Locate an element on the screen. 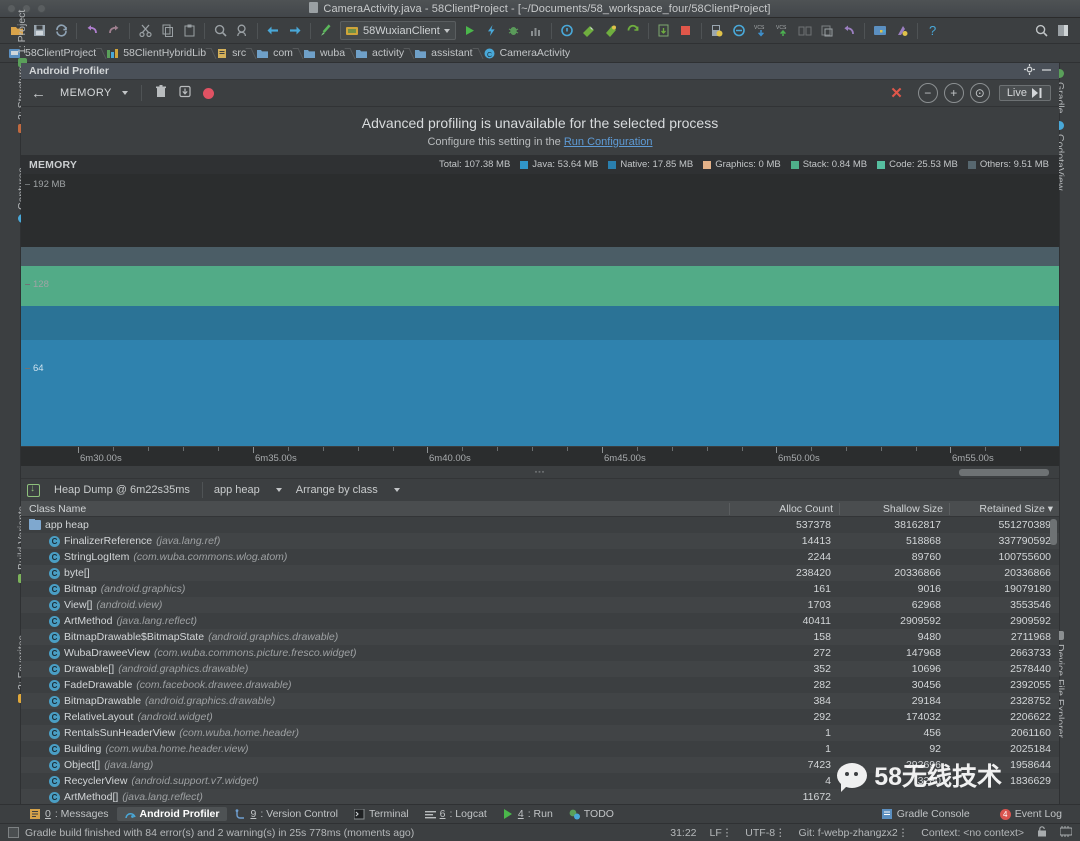 The height and width of the screenshot is (841, 1080). gradle-sync-icon is located at coordinates (739, 31).